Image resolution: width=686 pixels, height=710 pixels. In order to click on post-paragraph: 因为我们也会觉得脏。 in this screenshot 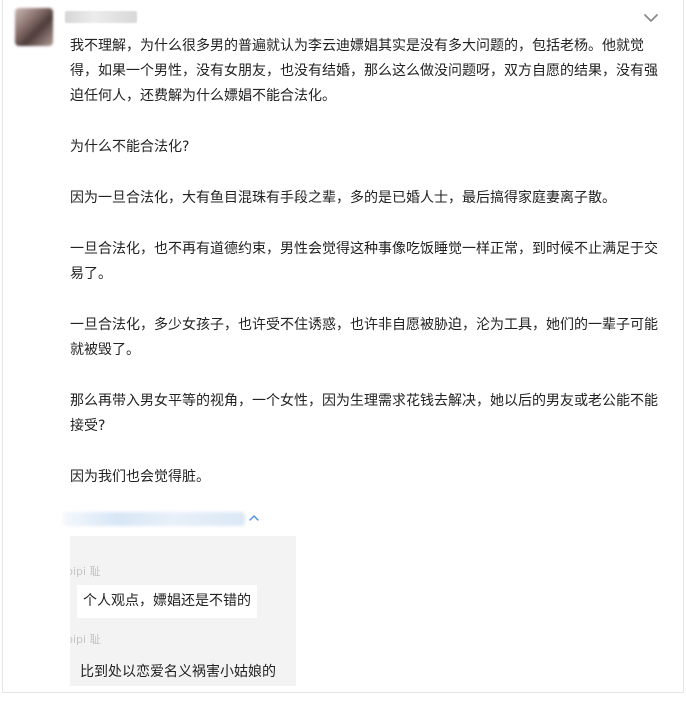, I will do `click(140, 477)`.